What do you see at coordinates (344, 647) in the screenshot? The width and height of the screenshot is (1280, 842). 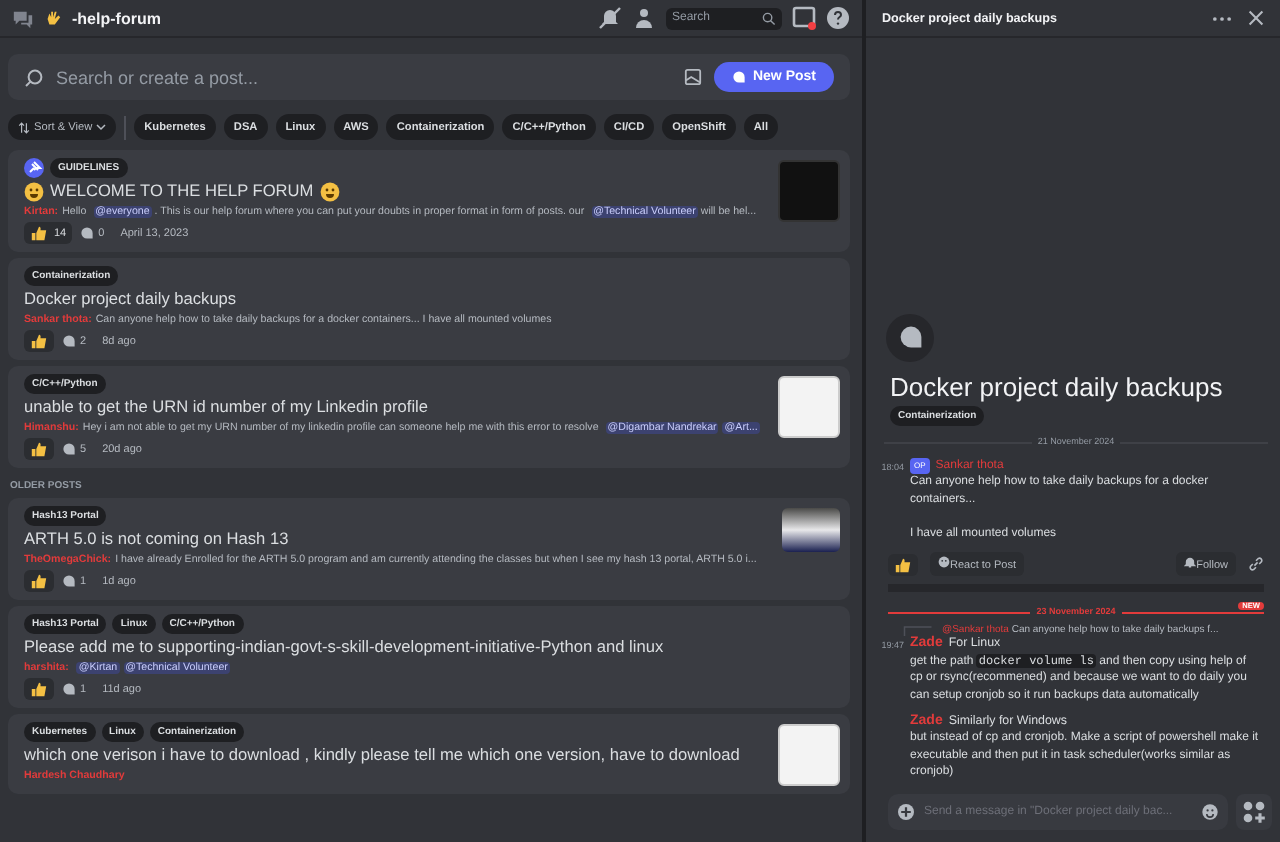 I see `post-title: Please add me to supporting-indian-govt-s-skill-development-initiative-Python and linux` at bounding box center [344, 647].